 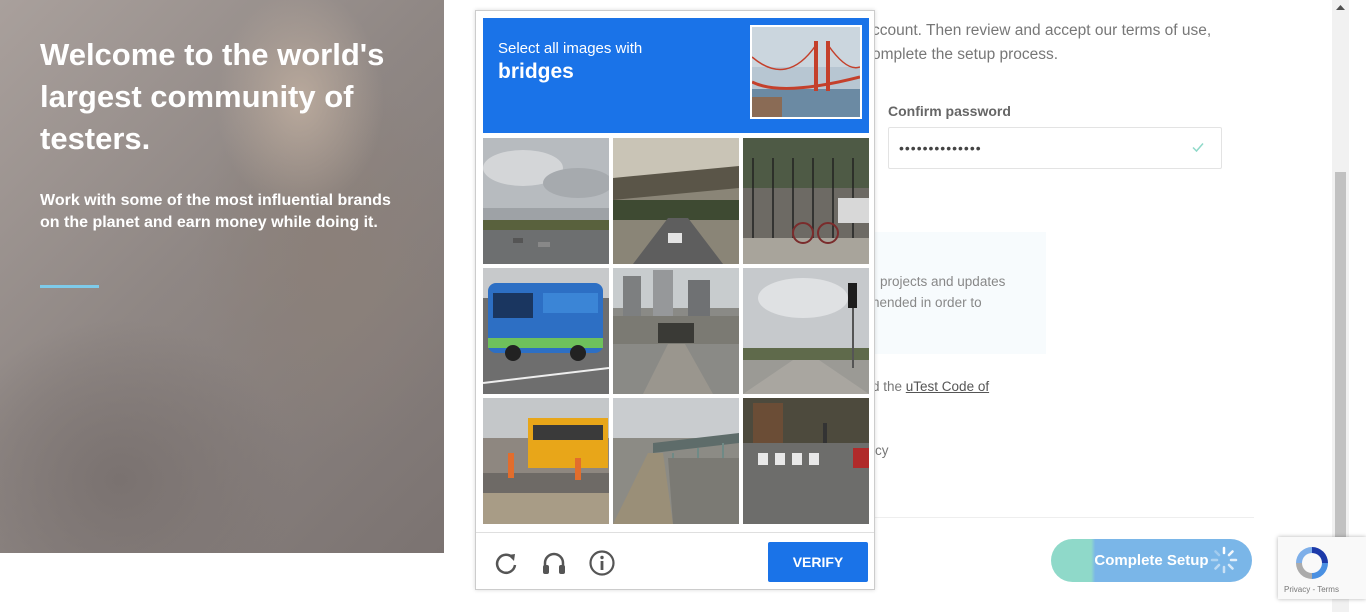 I want to click on confirm-password-field: ••••••••••••••, so click(x=1055, y=148).